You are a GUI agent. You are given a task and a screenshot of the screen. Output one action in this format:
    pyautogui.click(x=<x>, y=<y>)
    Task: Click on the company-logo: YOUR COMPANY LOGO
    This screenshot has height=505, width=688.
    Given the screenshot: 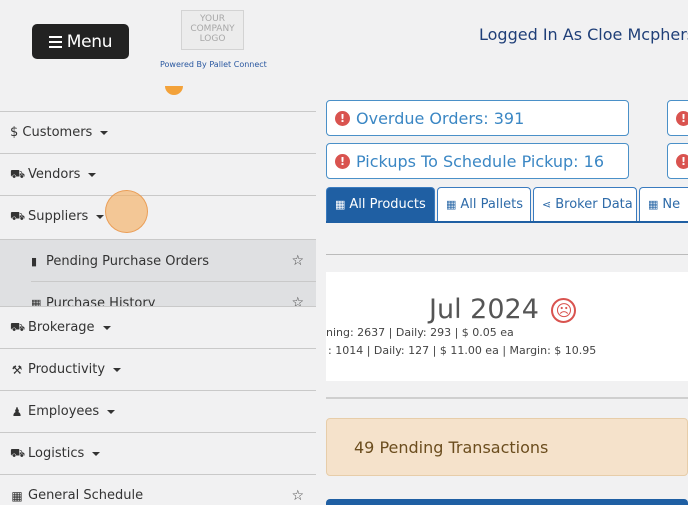 What is the action you would take?
    pyautogui.click(x=212, y=30)
    